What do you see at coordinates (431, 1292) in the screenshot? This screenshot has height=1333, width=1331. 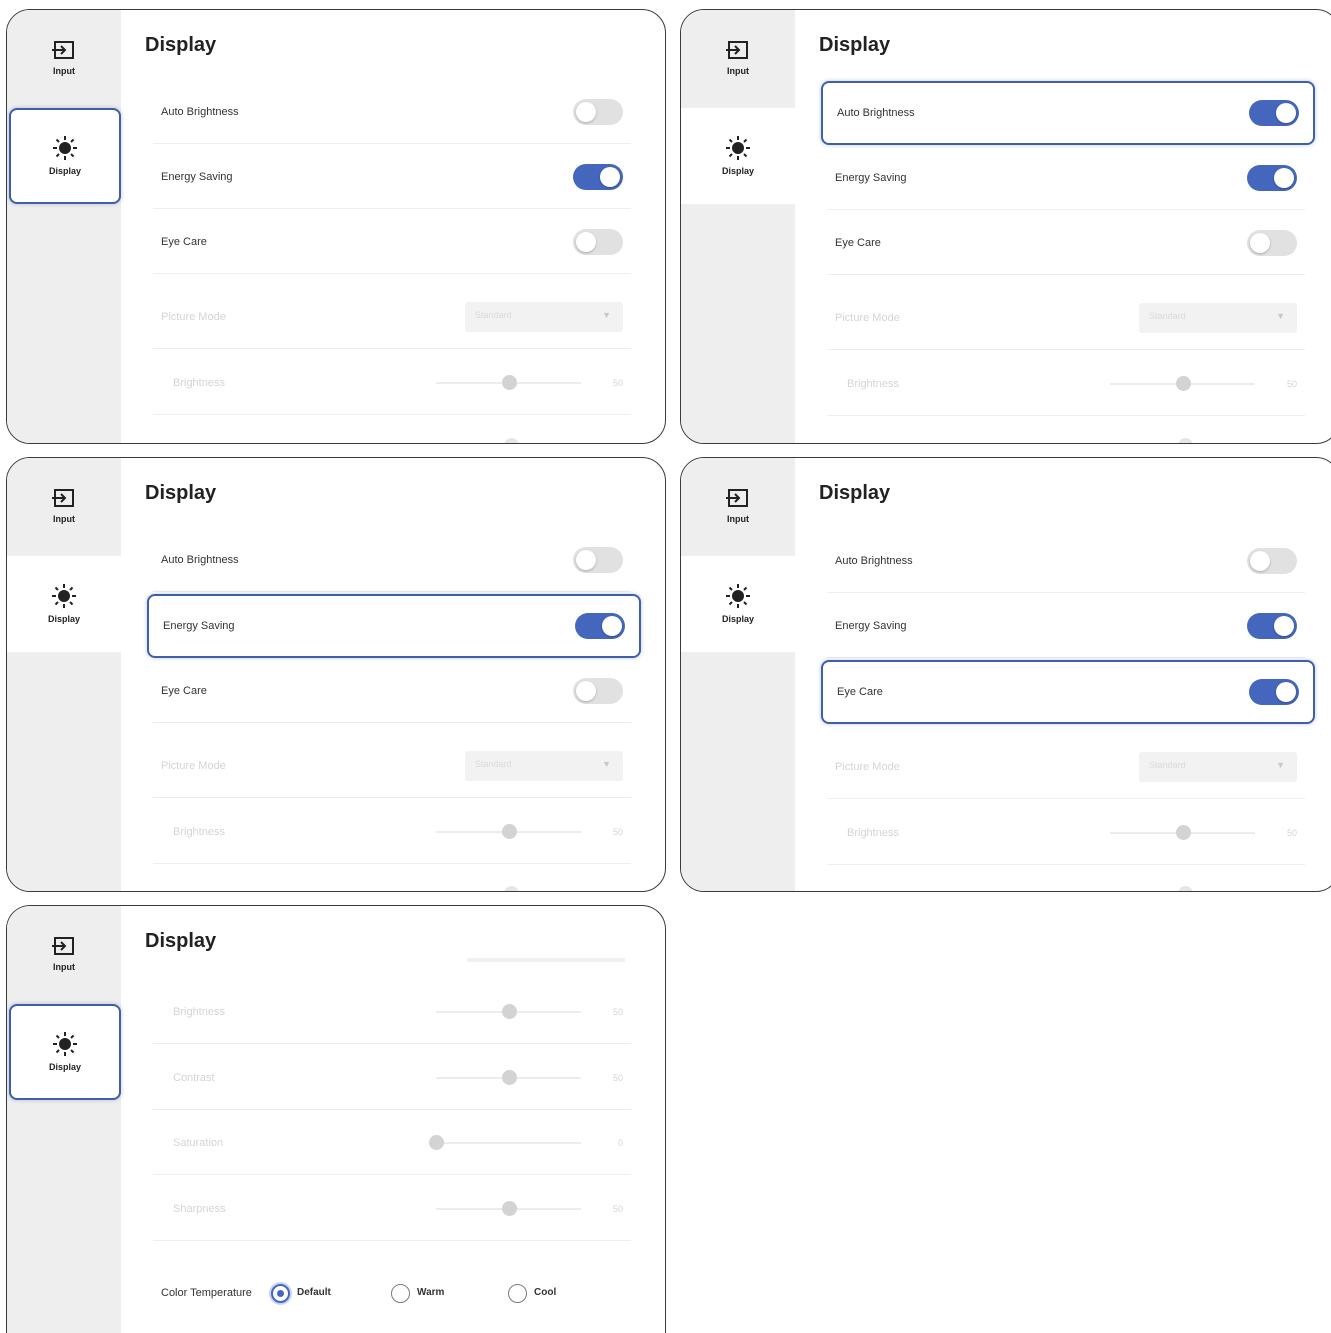 I see `radio-label: Warm` at bounding box center [431, 1292].